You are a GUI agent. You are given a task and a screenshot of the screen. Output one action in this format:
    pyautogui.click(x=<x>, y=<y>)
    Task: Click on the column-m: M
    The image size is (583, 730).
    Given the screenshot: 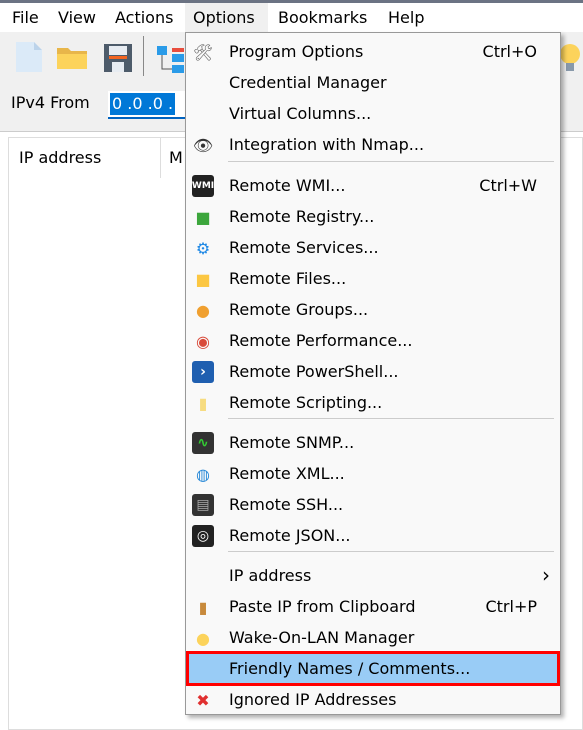 What is the action you would take?
    pyautogui.click(x=176, y=157)
    